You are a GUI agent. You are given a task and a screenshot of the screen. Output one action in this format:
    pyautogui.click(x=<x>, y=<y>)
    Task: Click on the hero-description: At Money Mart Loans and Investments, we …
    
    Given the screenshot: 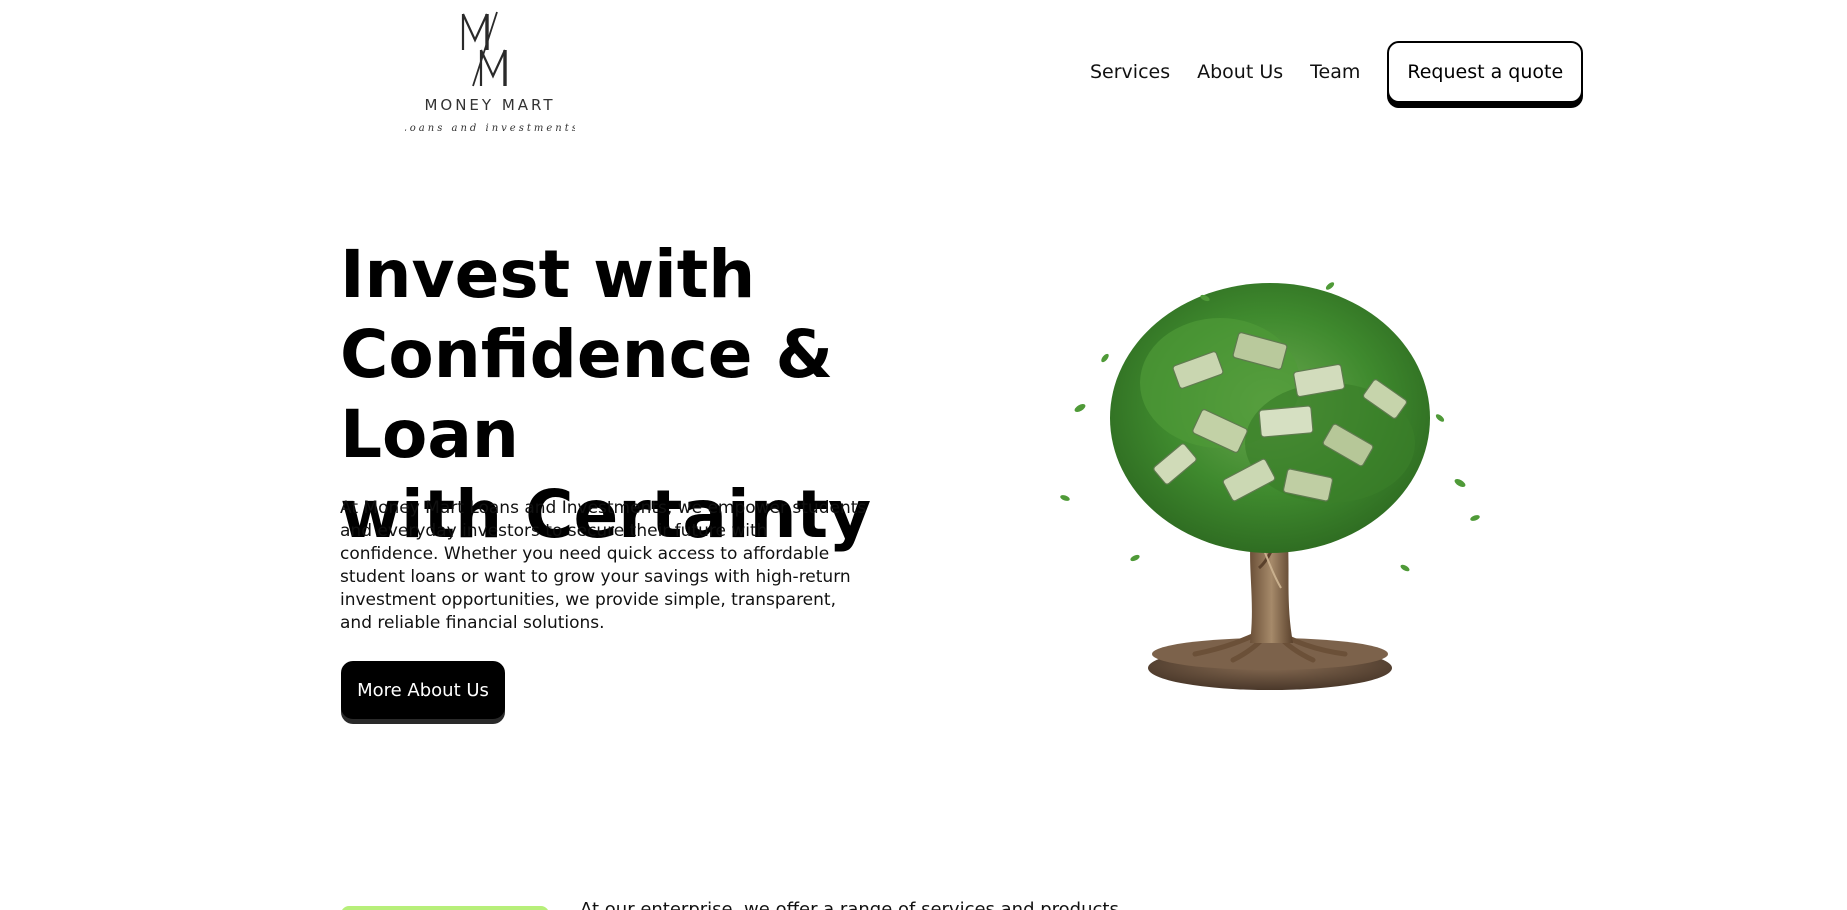 What is the action you would take?
    pyautogui.click(x=603, y=565)
    